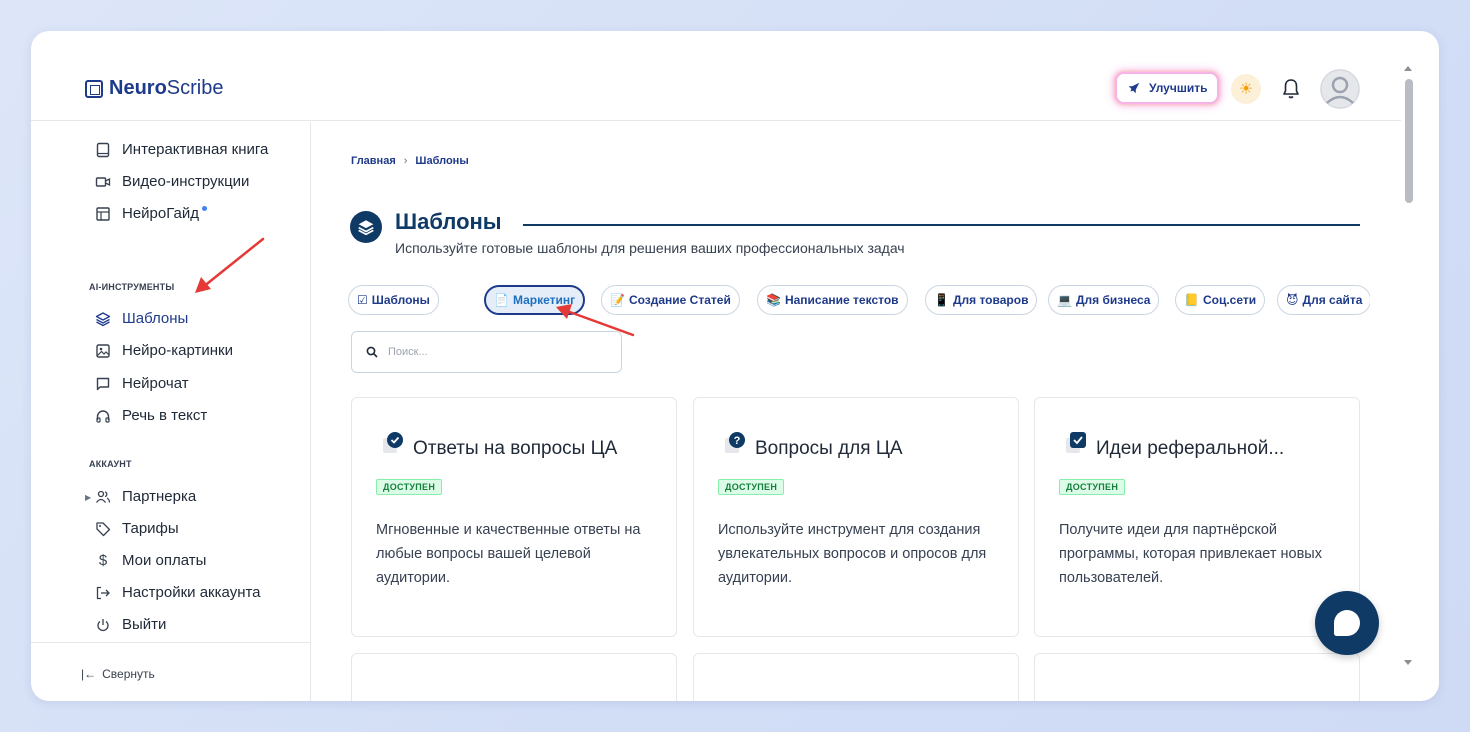  Describe the element at coordinates (128, 674) in the screenshot. I see `collapse-label: Свернуть` at that location.